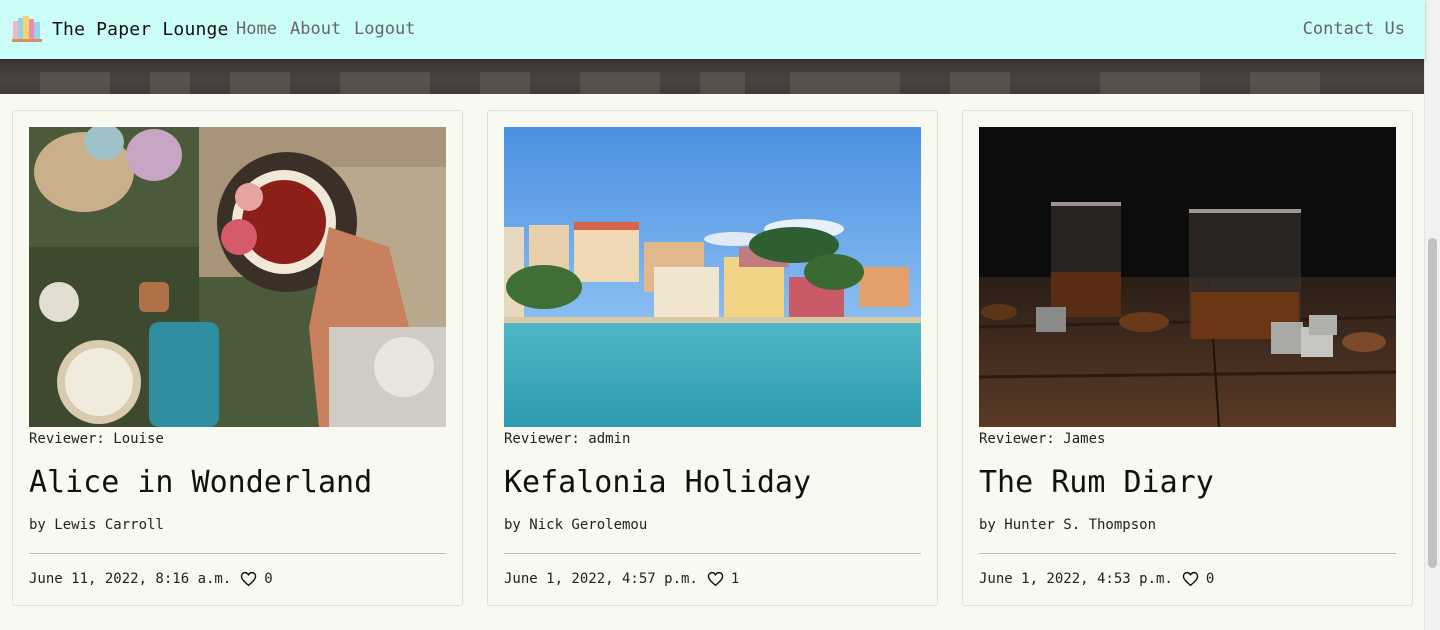 This screenshot has width=1440, height=630. What do you see at coordinates (1076, 579) in the screenshot?
I see `review-date: June 1, 2022, 4:53 p.m.` at bounding box center [1076, 579].